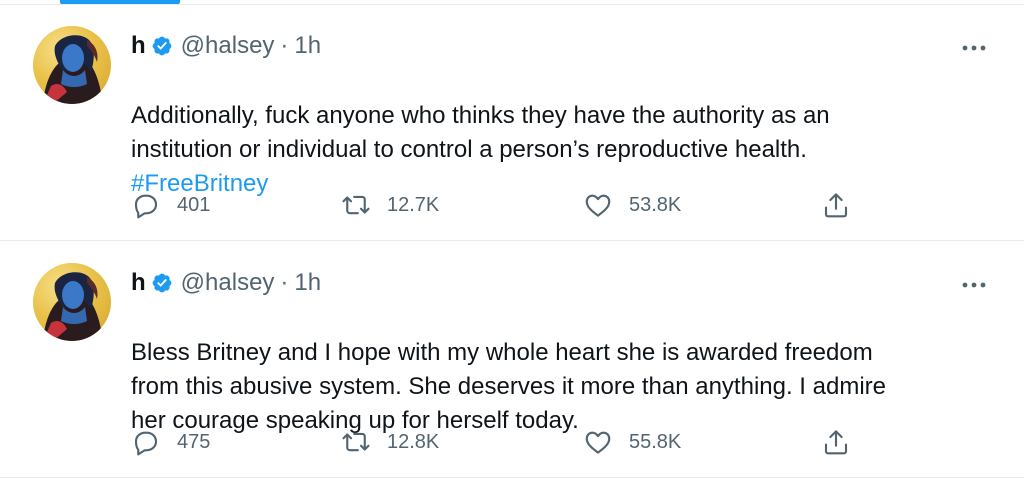 The height and width of the screenshot is (480, 1024). I want to click on like-button: 55.8K, so click(632, 442).